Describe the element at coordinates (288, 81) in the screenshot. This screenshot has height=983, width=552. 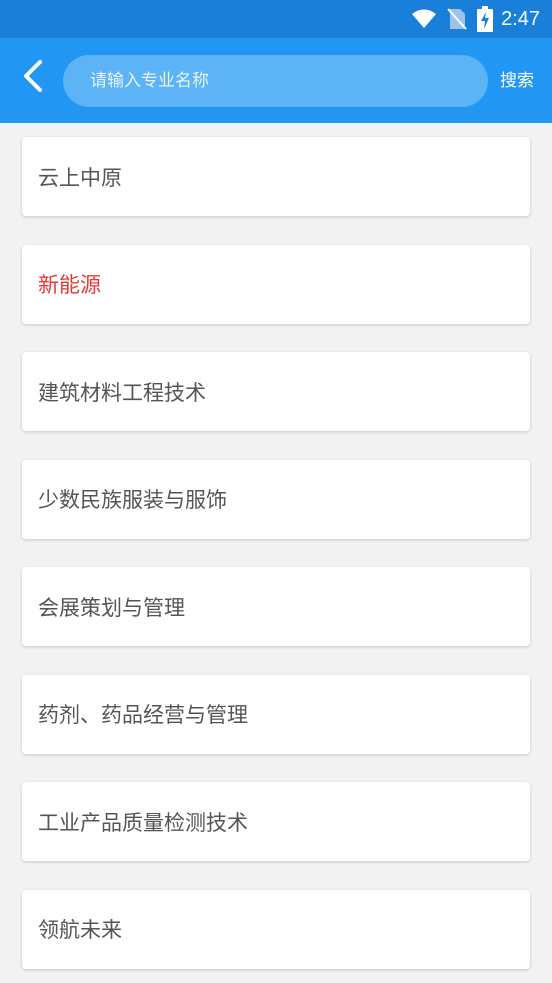
I see `search-input` at that location.